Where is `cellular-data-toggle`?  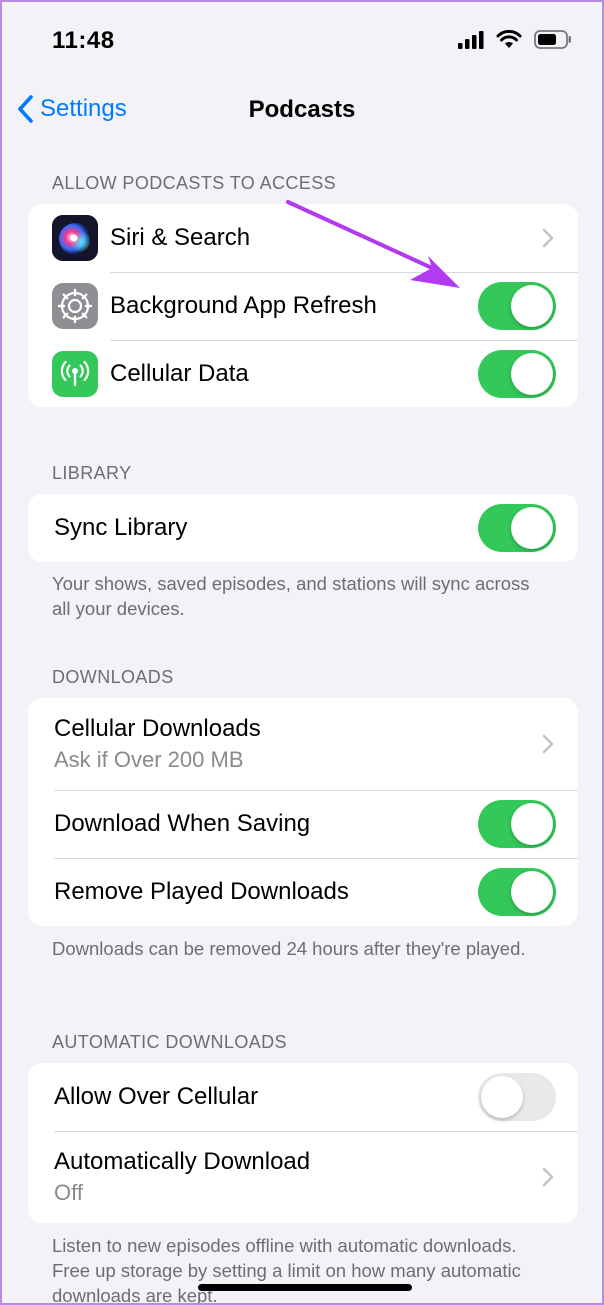 cellular-data-toggle is located at coordinates (517, 373).